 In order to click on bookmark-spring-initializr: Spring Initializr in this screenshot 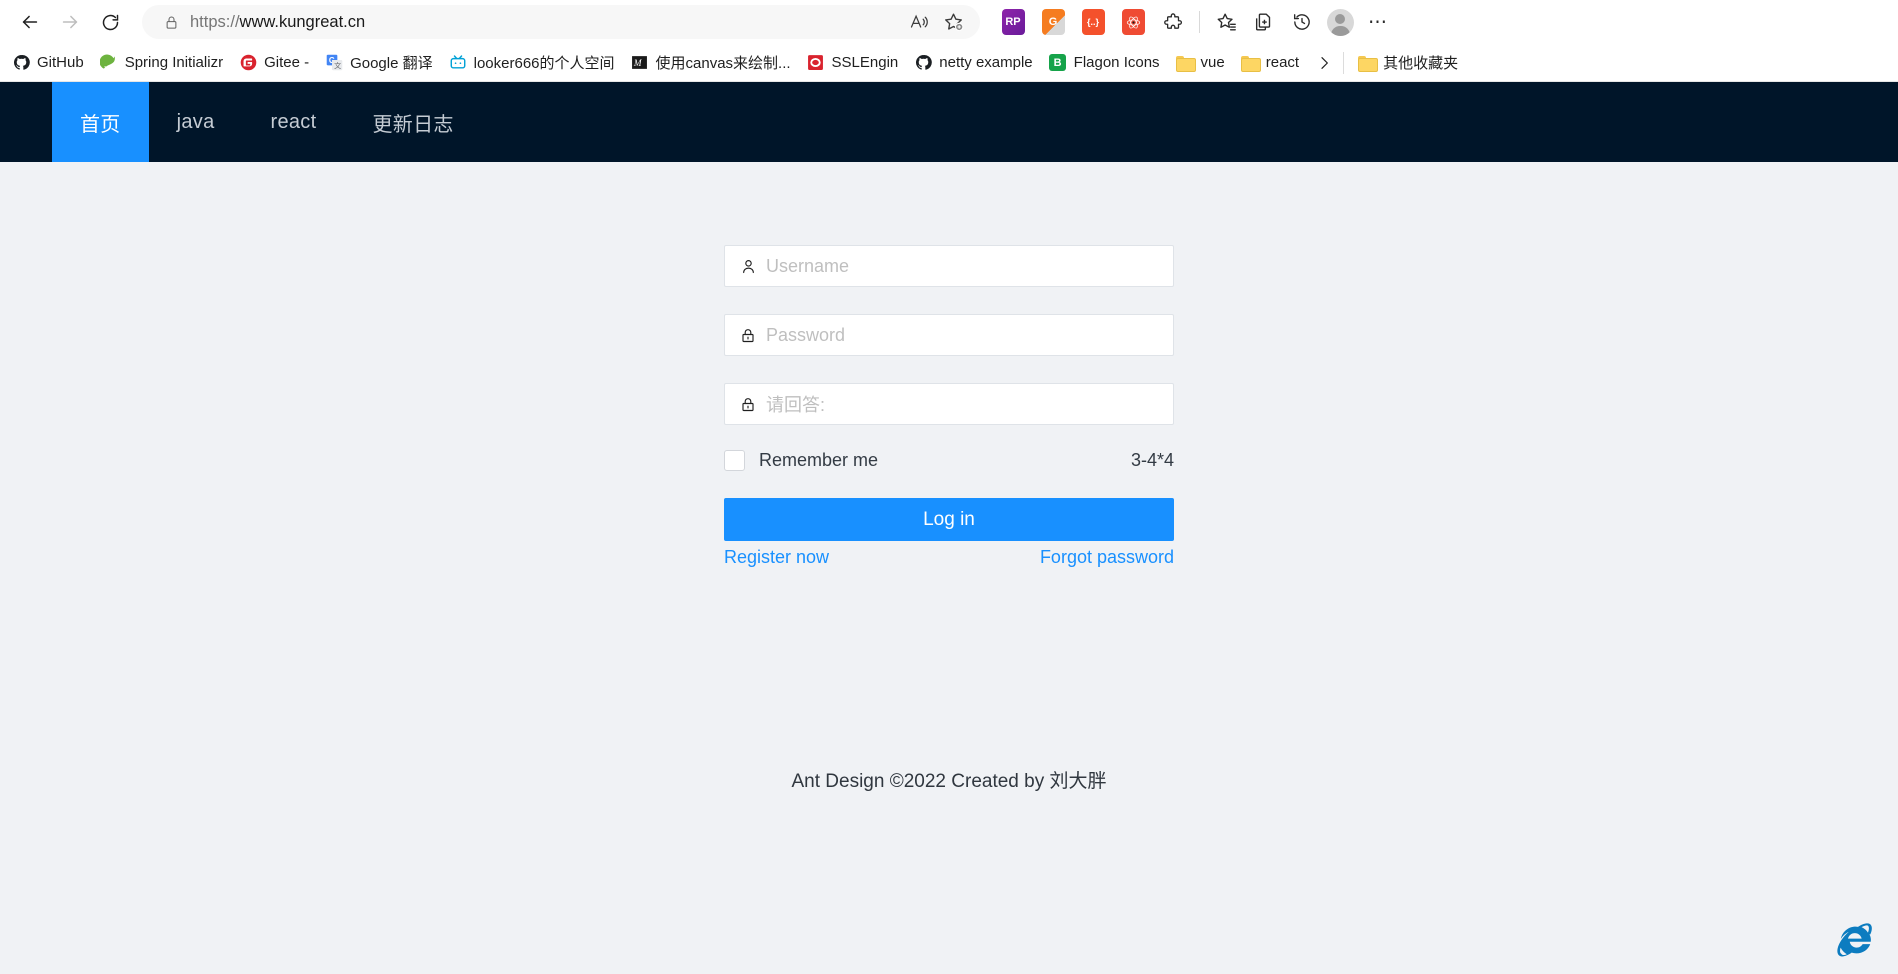, I will do `click(161, 63)`.